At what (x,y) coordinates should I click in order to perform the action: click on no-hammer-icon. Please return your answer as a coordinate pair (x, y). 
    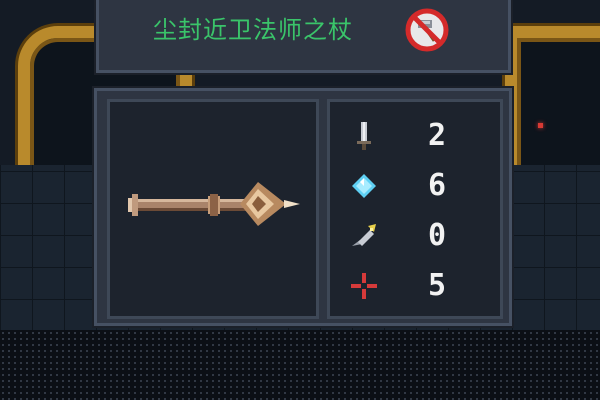
    Looking at the image, I should click on (427, 30).